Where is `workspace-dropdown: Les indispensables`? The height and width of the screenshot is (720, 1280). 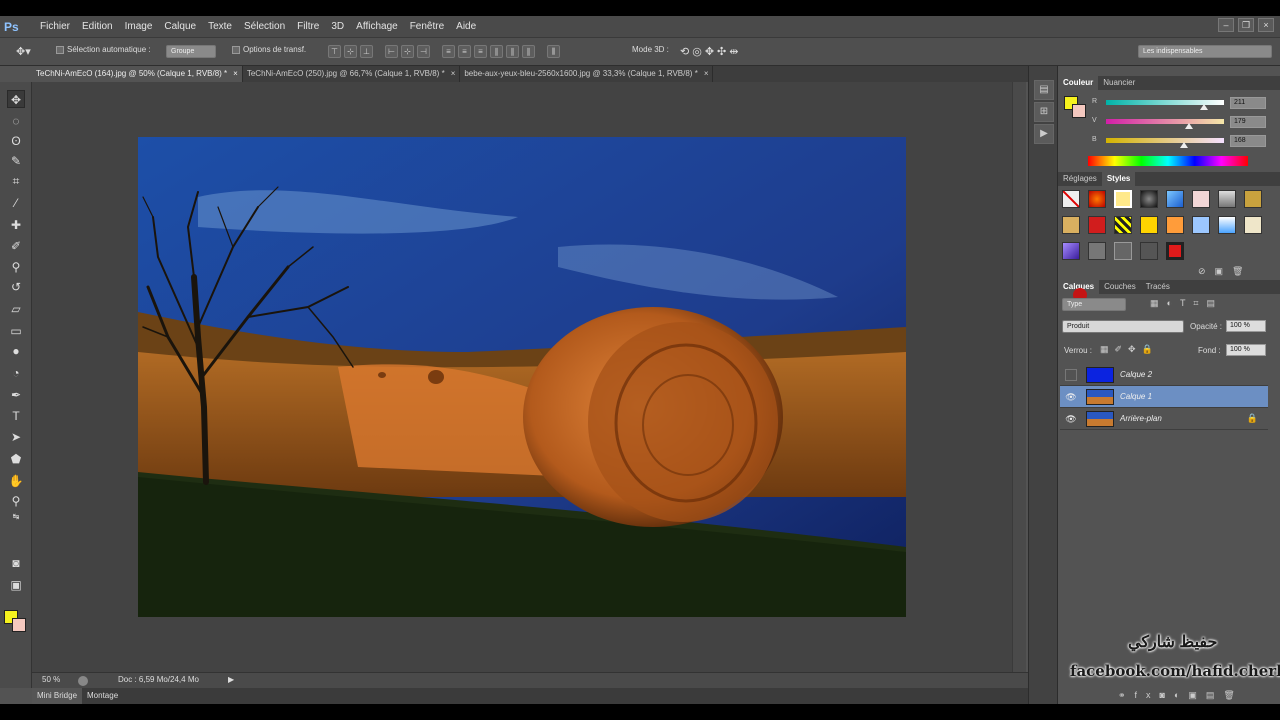 workspace-dropdown: Les indispensables is located at coordinates (1205, 51).